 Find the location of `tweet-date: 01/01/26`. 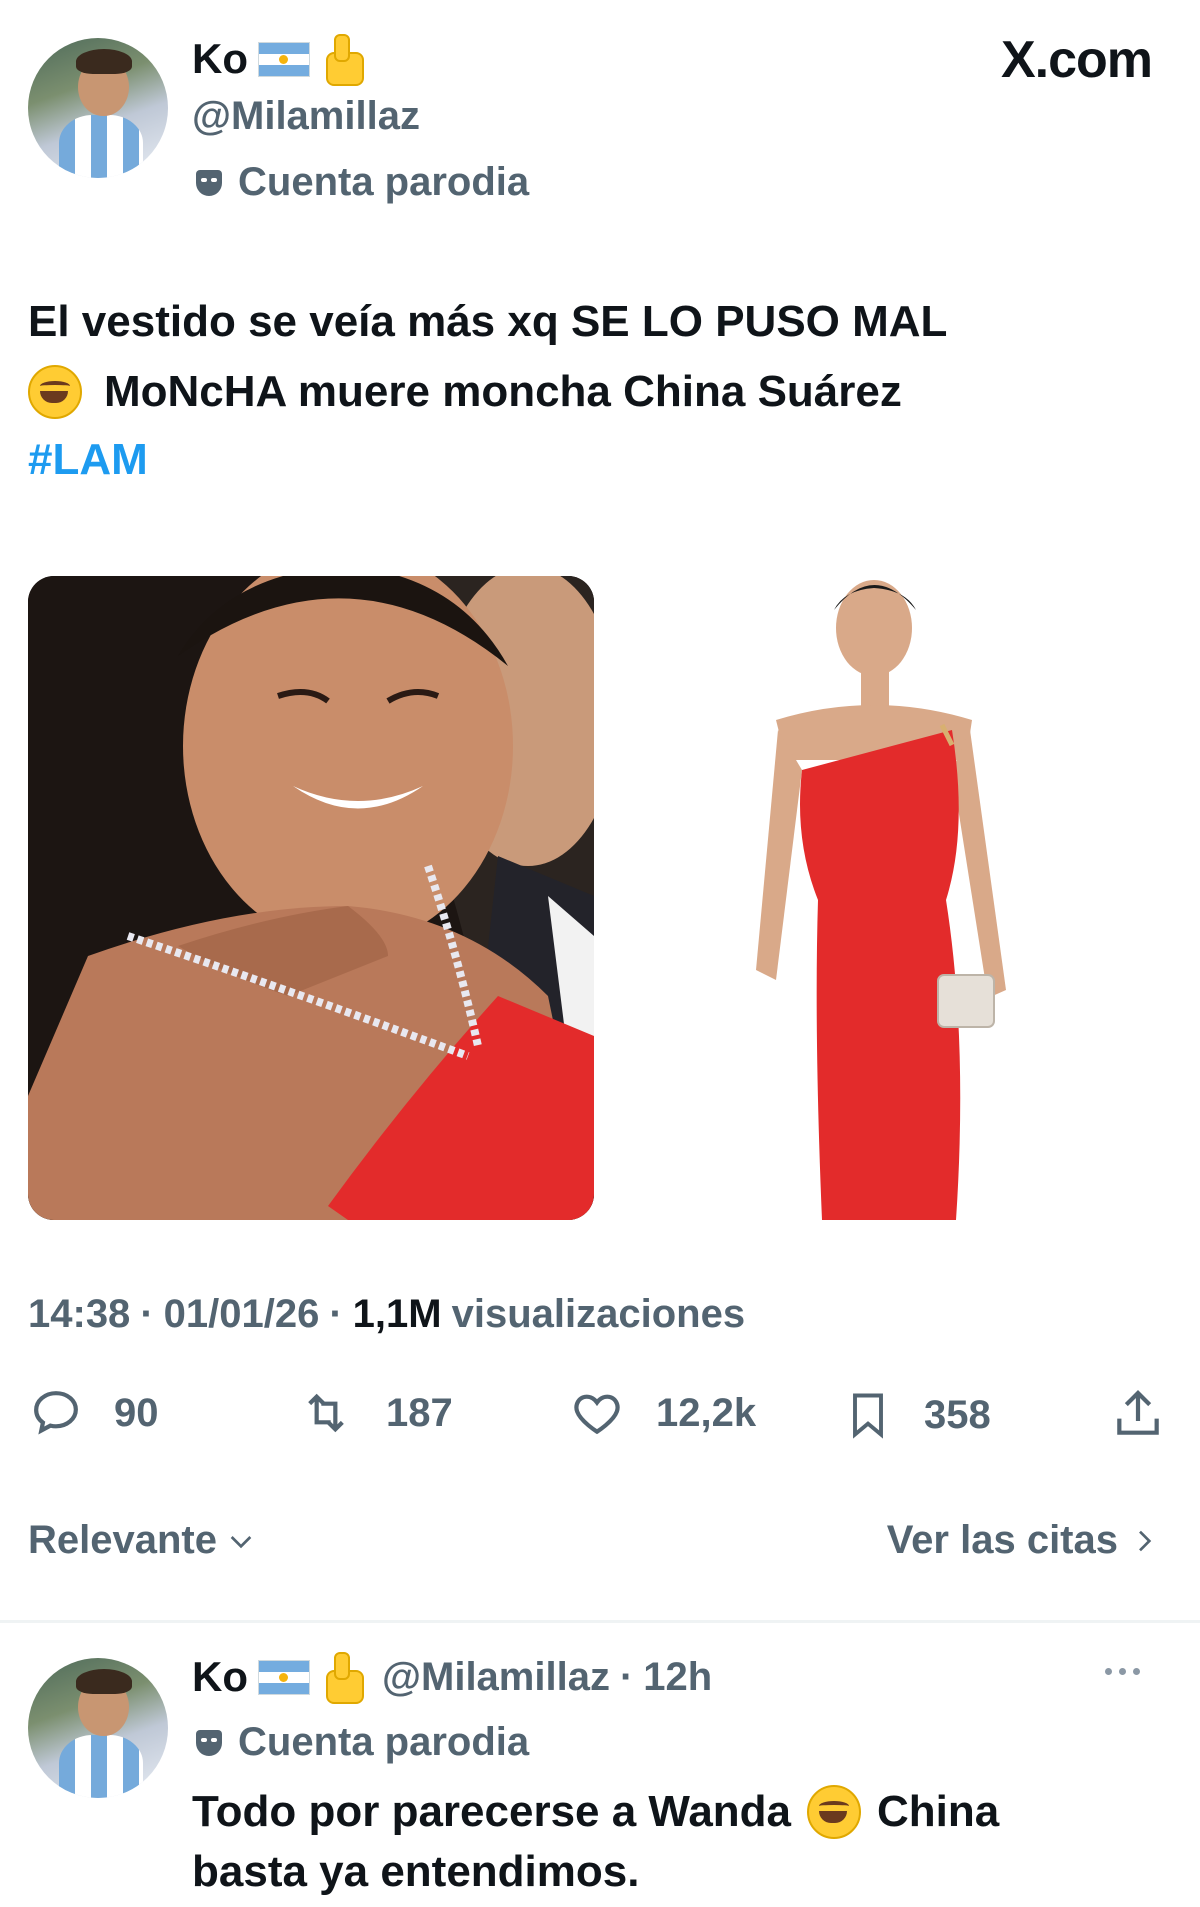

tweet-date: 01/01/26 is located at coordinates (242, 1314).